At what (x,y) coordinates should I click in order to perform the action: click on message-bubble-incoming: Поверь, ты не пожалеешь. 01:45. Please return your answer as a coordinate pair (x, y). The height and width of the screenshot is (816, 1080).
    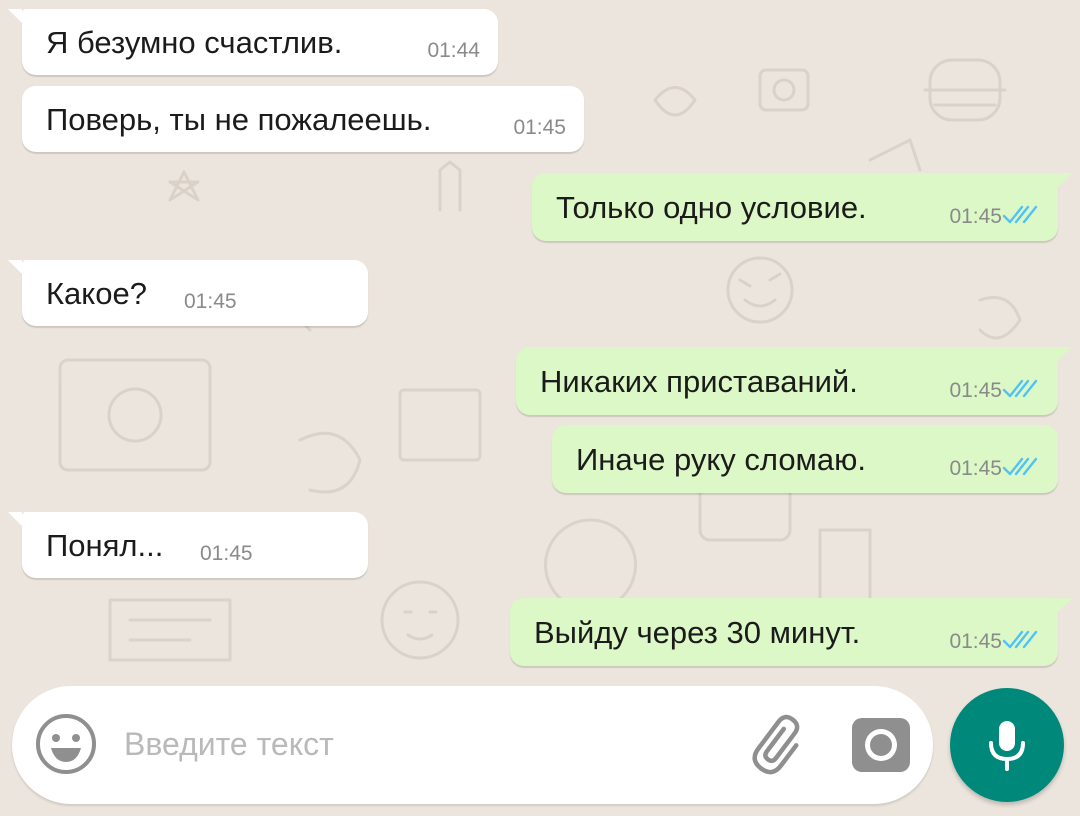
    Looking at the image, I should click on (303, 119).